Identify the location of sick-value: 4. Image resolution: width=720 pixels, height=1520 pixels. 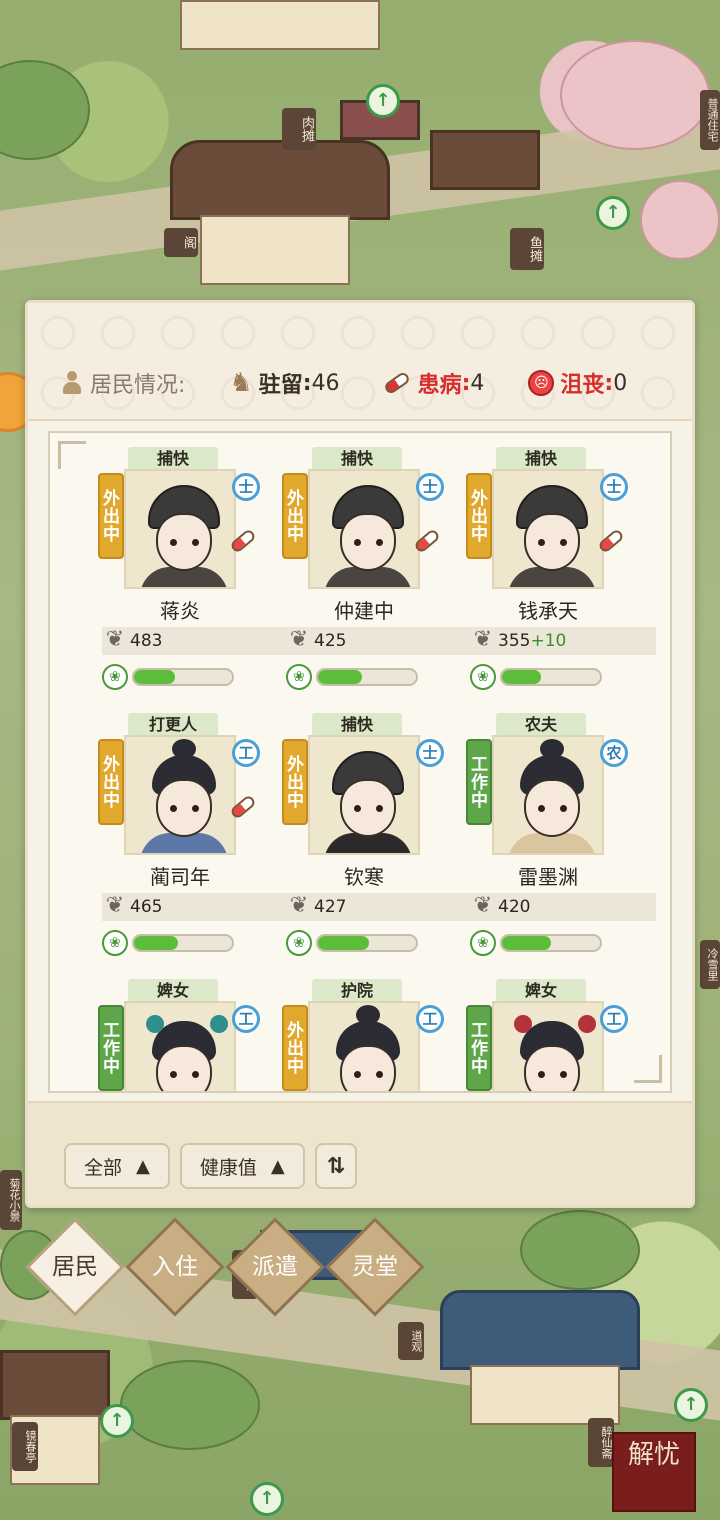
(477, 383).